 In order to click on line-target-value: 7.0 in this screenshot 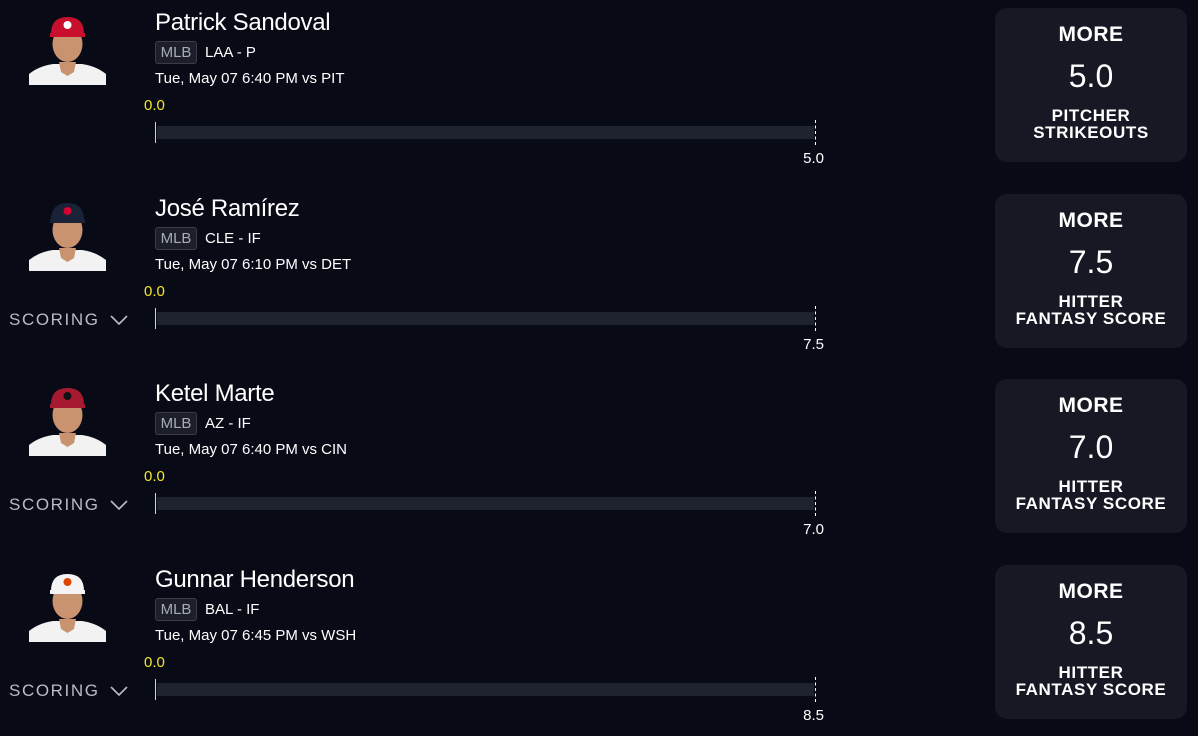, I will do `click(813, 529)`.